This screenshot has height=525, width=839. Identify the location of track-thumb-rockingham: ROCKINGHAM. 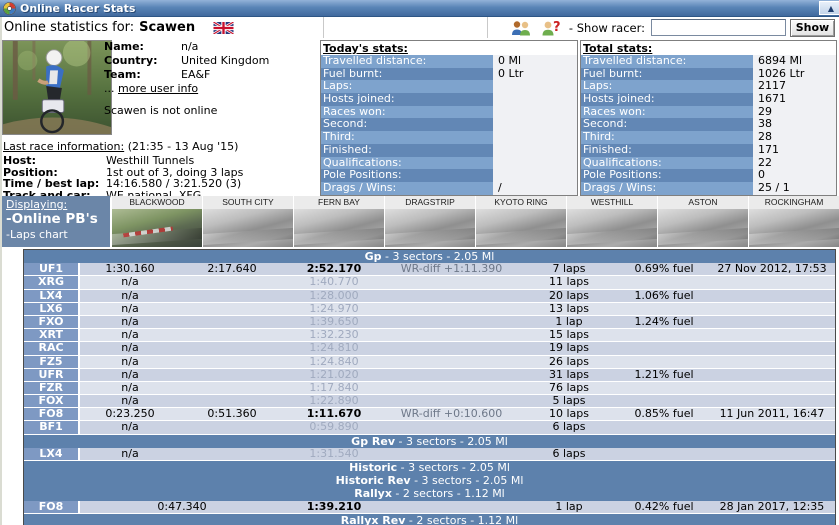
(794, 221).